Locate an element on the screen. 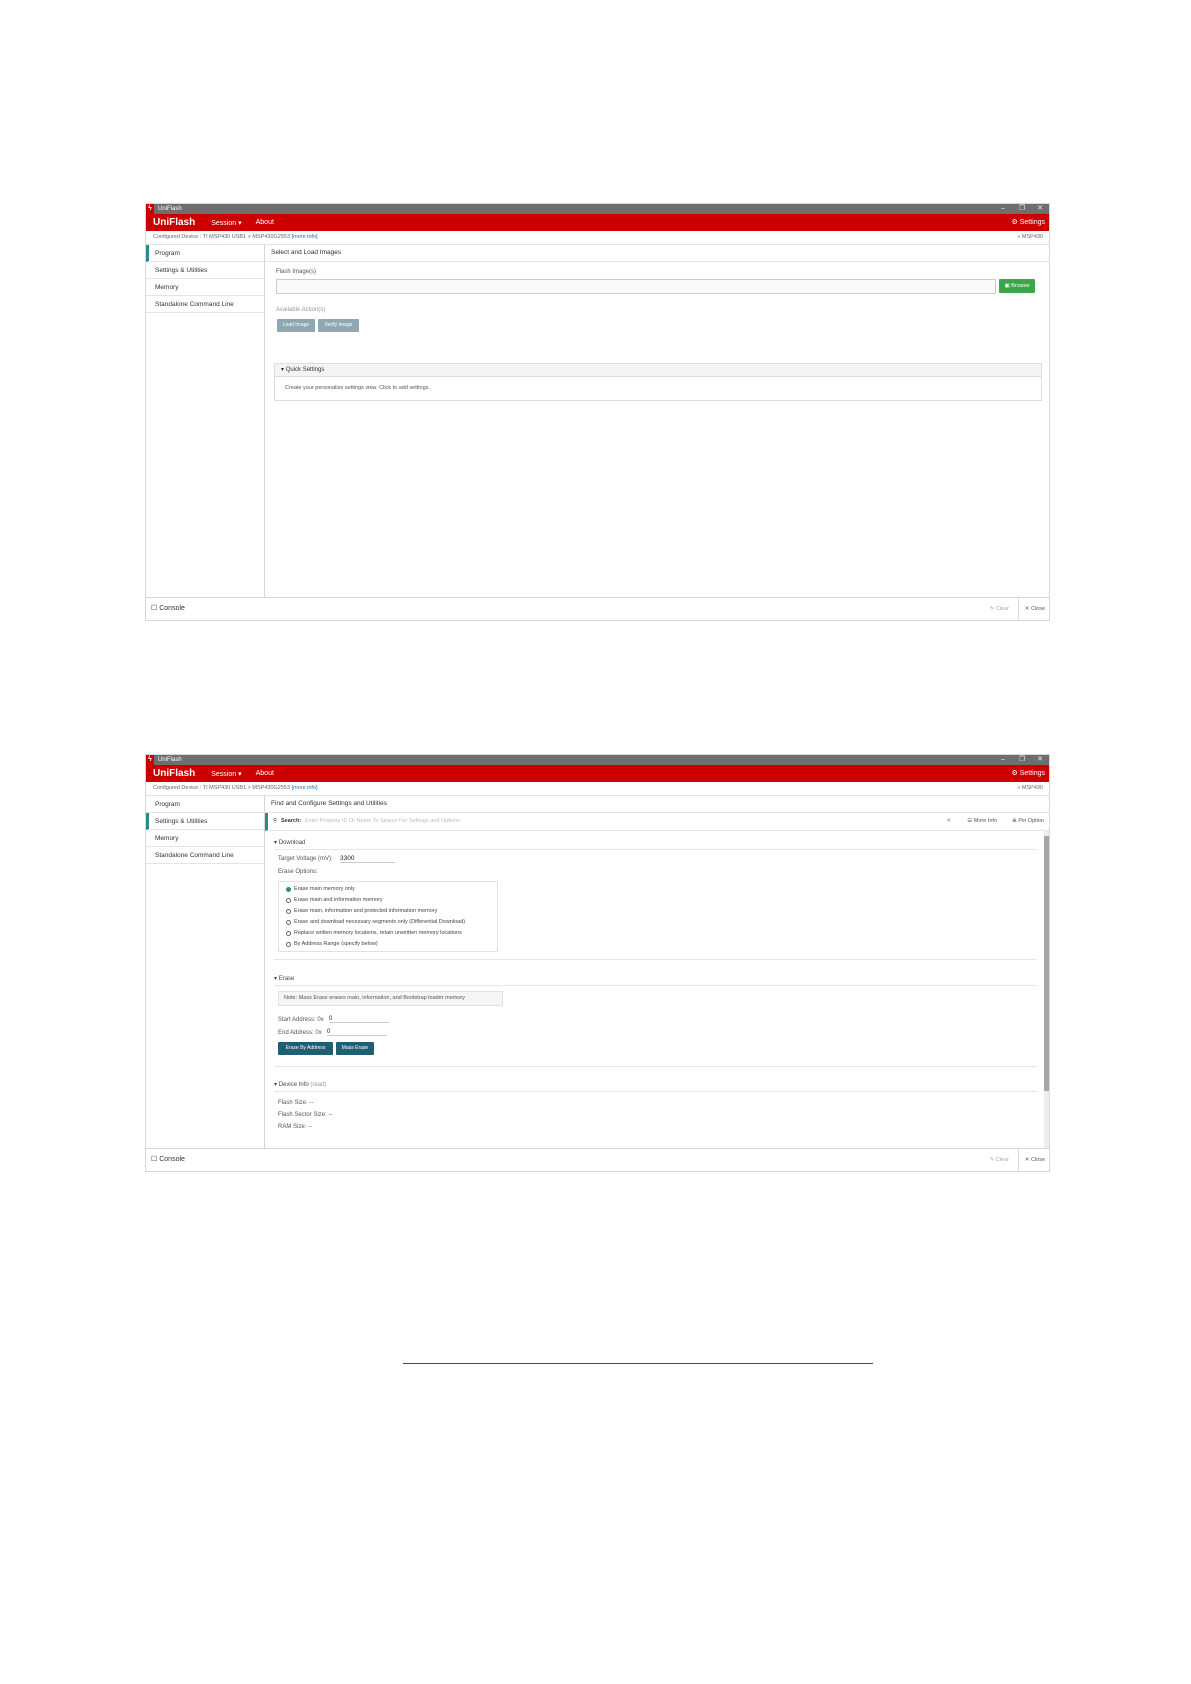 The height and width of the screenshot is (1684, 1191). more-info-button: ☰ More Info is located at coordinates (982, 821).